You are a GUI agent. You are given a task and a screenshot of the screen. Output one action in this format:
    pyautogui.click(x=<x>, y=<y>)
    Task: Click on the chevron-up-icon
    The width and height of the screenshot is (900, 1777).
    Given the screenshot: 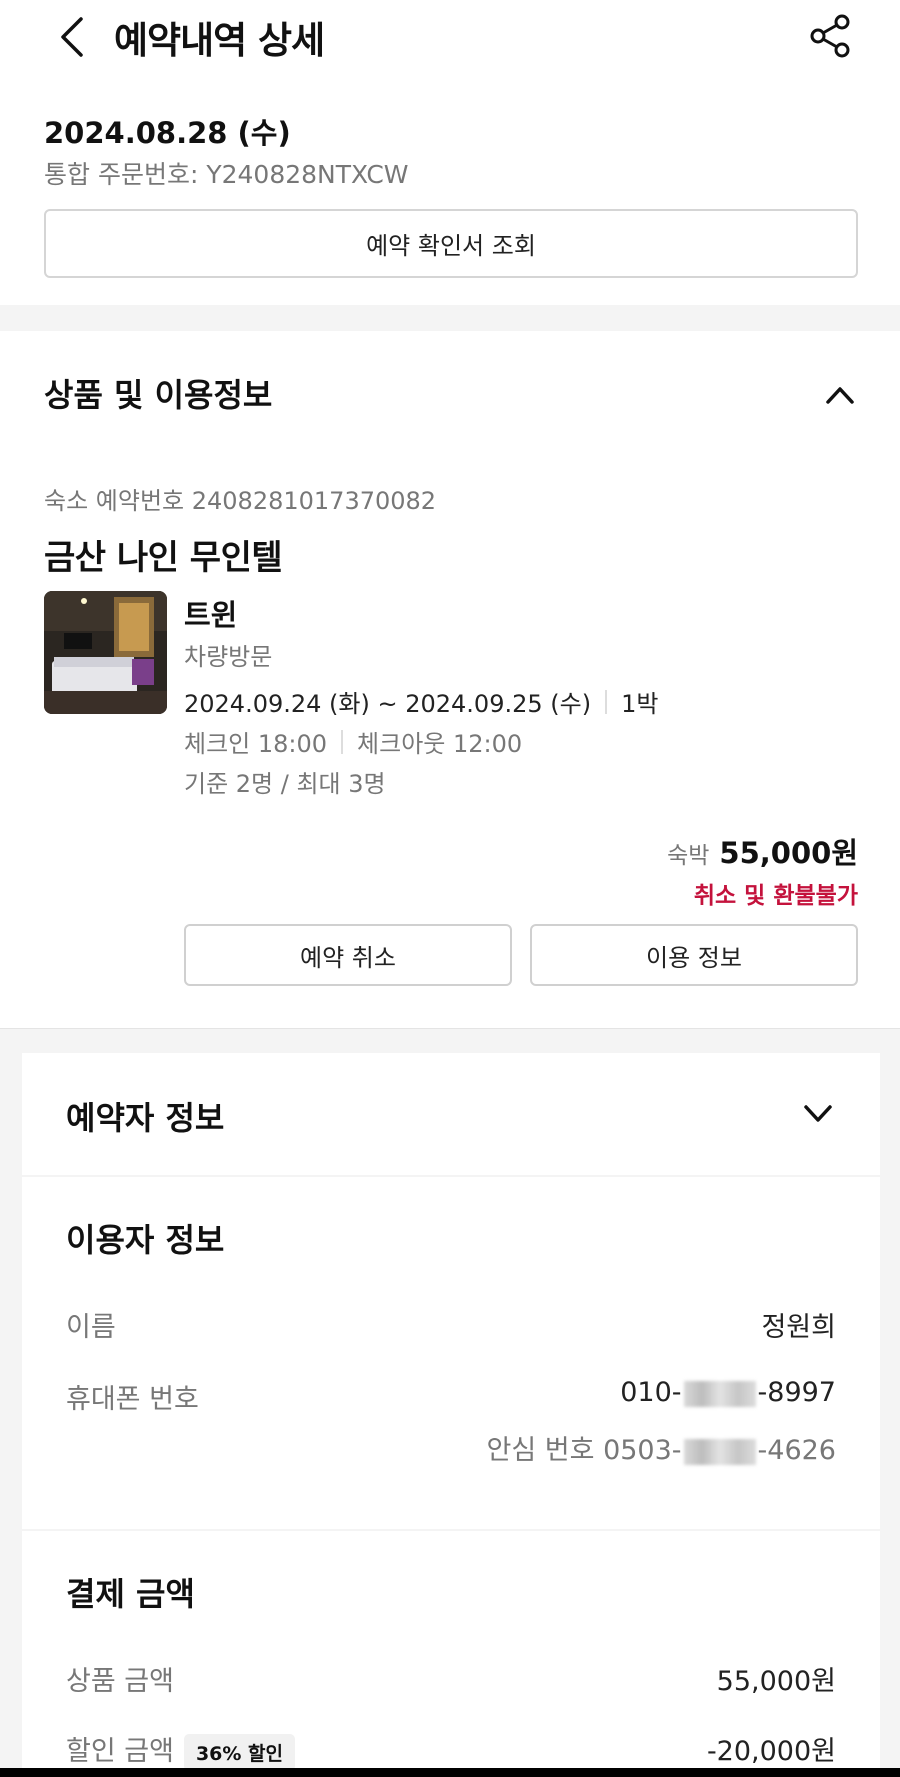 What is the action you would take?
    pyautogui.click(x=840, y=395)
    